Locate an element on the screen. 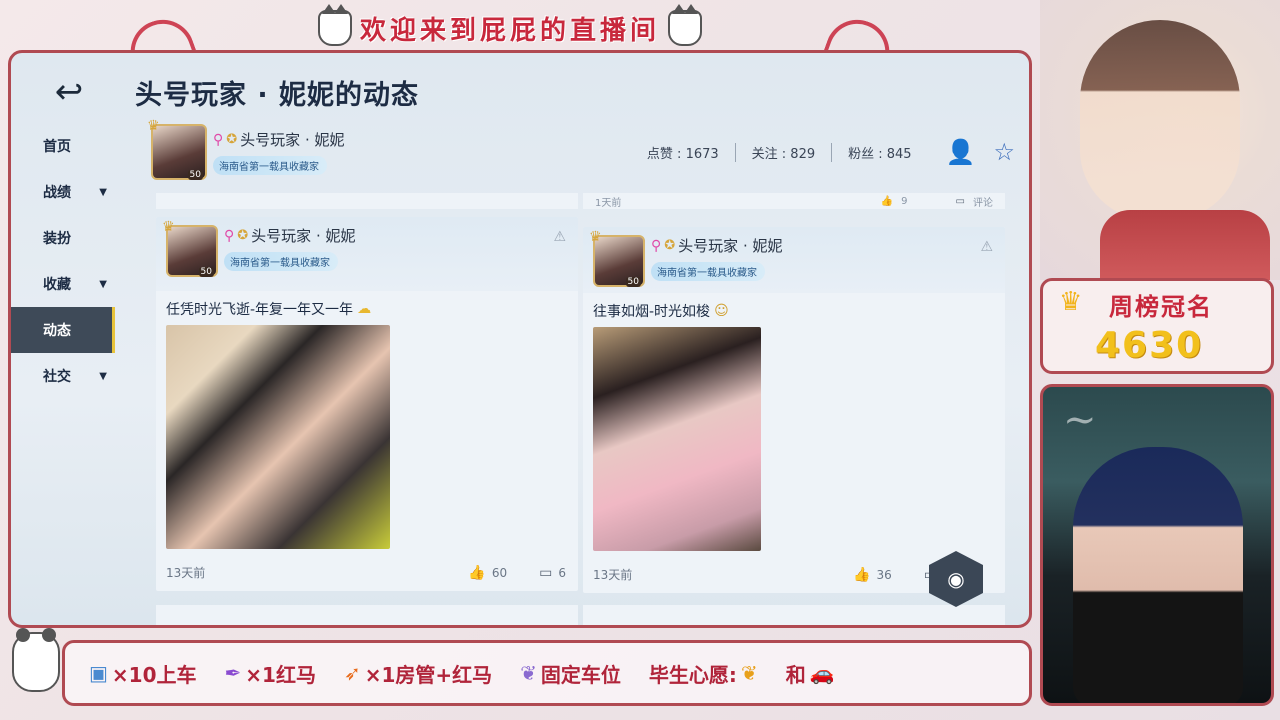 The height and width of the screenshot is (720, 1280). like-button: 👍 60 is located at coordinates (487, 573).